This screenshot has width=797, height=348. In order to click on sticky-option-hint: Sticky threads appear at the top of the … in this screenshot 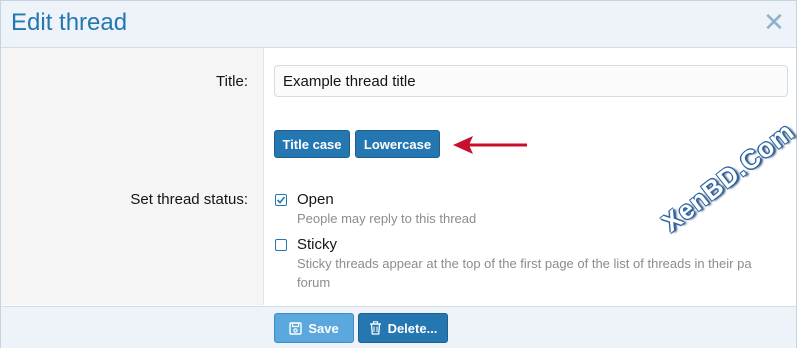, I will do `click(524, 263)`.